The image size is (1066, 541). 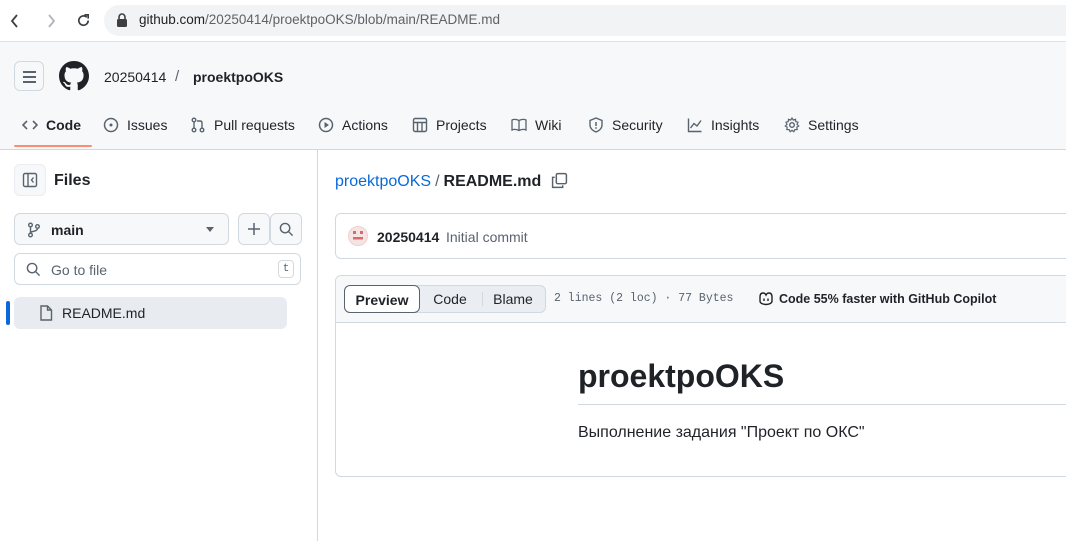 I want to click on tab-security-label: Security, so click(x=637, y=125).